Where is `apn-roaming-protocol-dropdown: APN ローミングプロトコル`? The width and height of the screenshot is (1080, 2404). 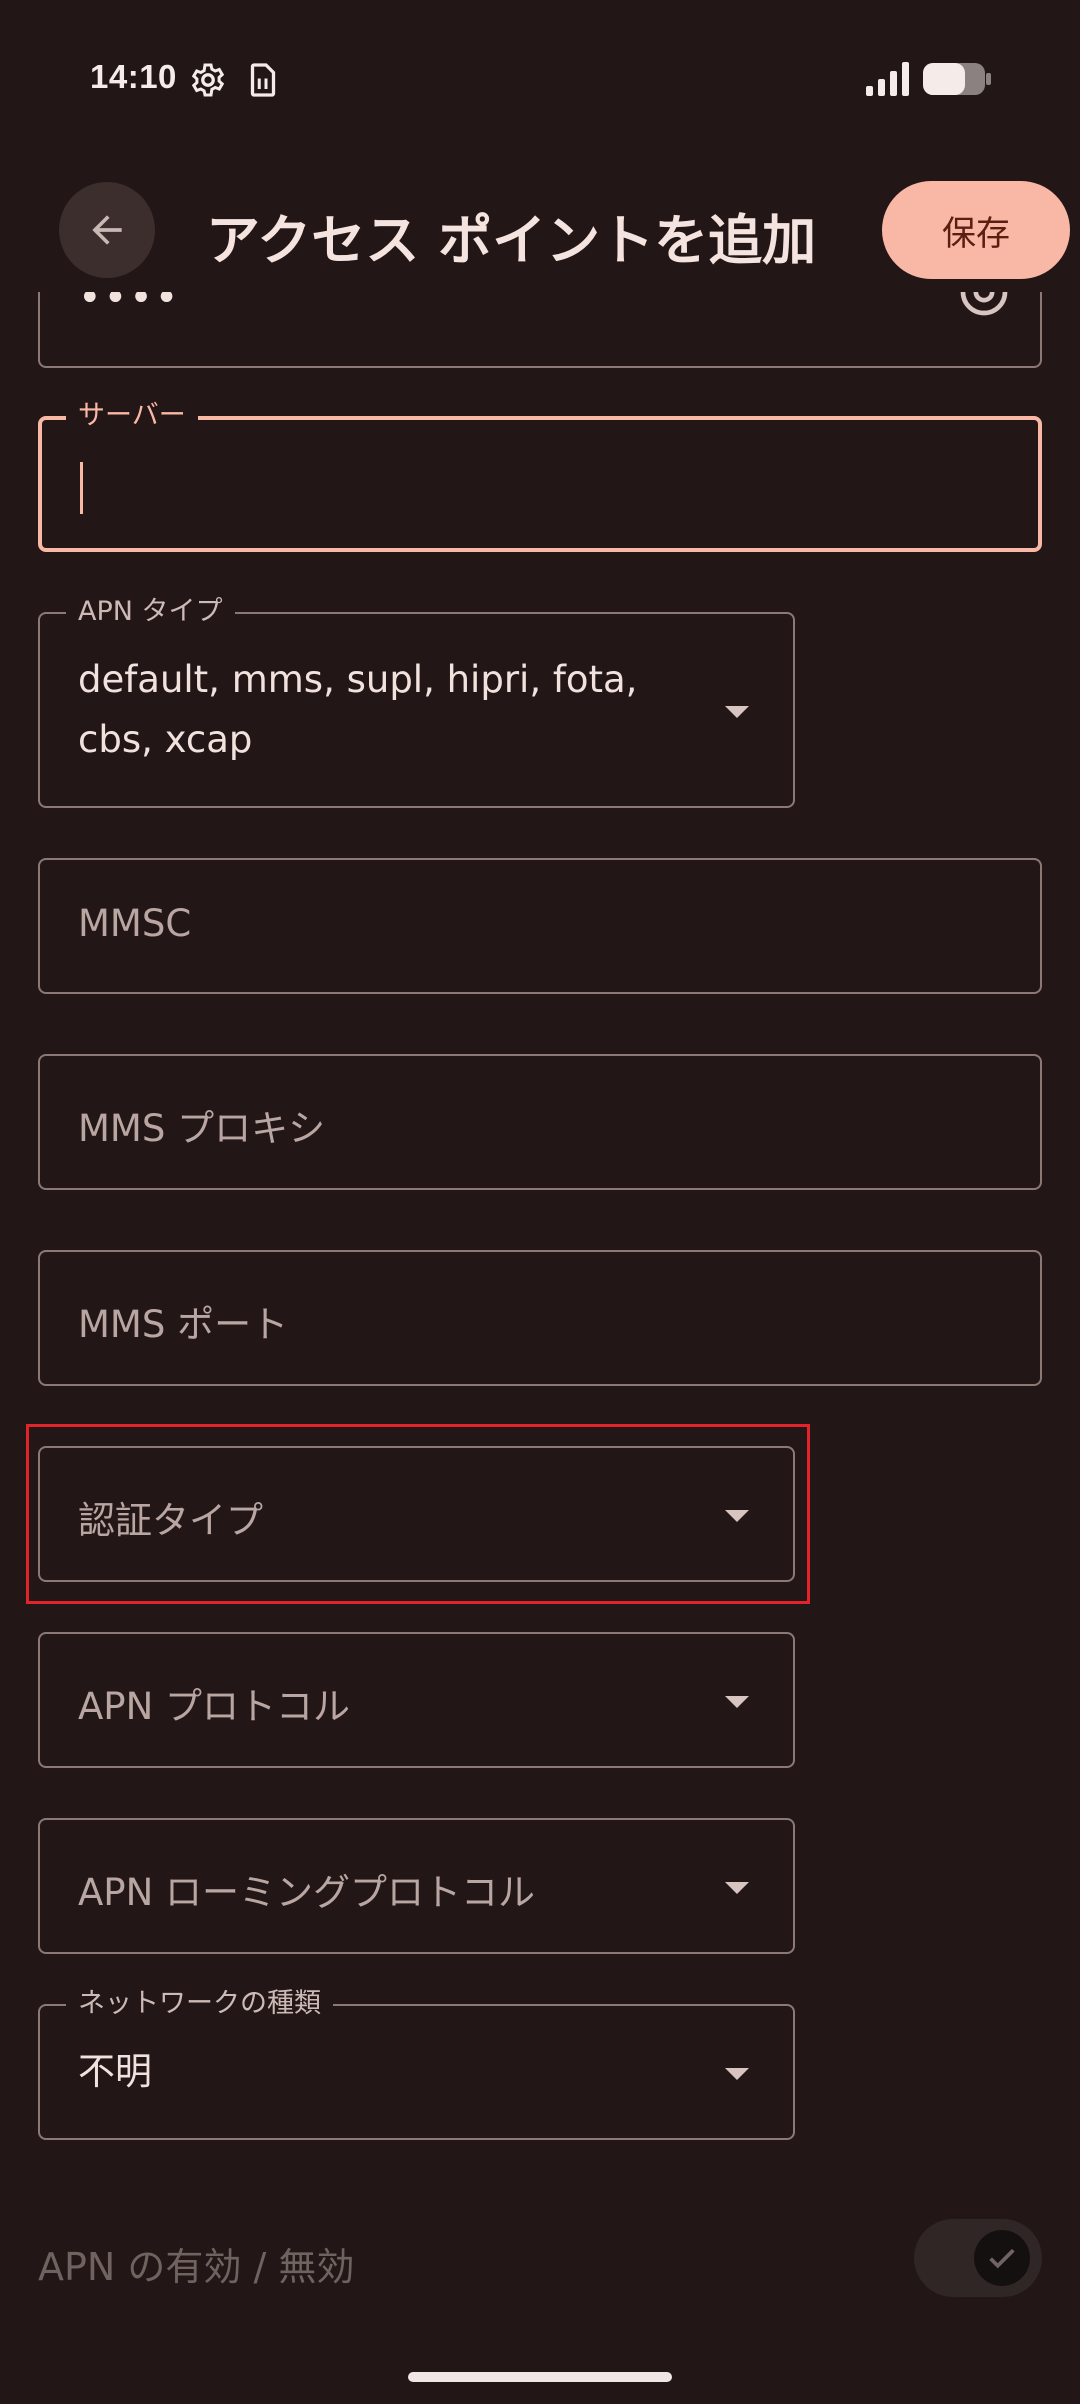
apn-roaming-protocol-dropdown: APN ローミングプロトコル is located at coordinates (416, 1886).